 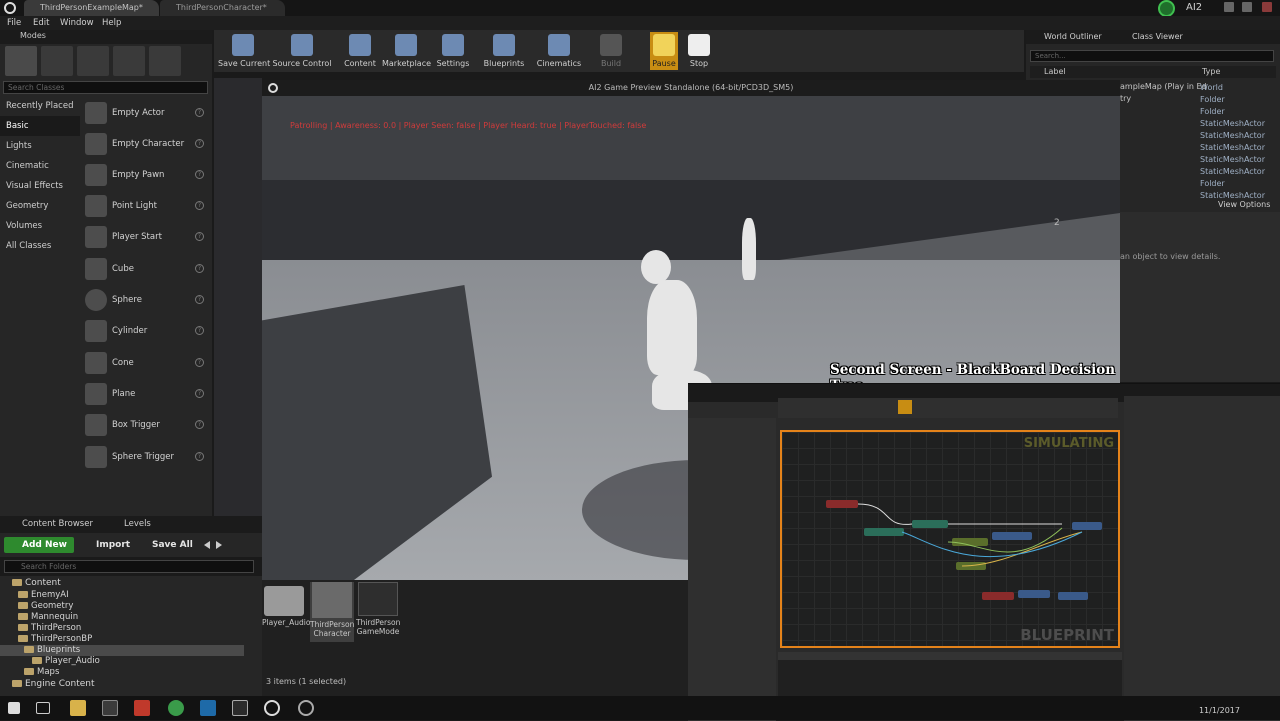 I want to click on place-item: Empty Character?, so click(x=145, y=144).